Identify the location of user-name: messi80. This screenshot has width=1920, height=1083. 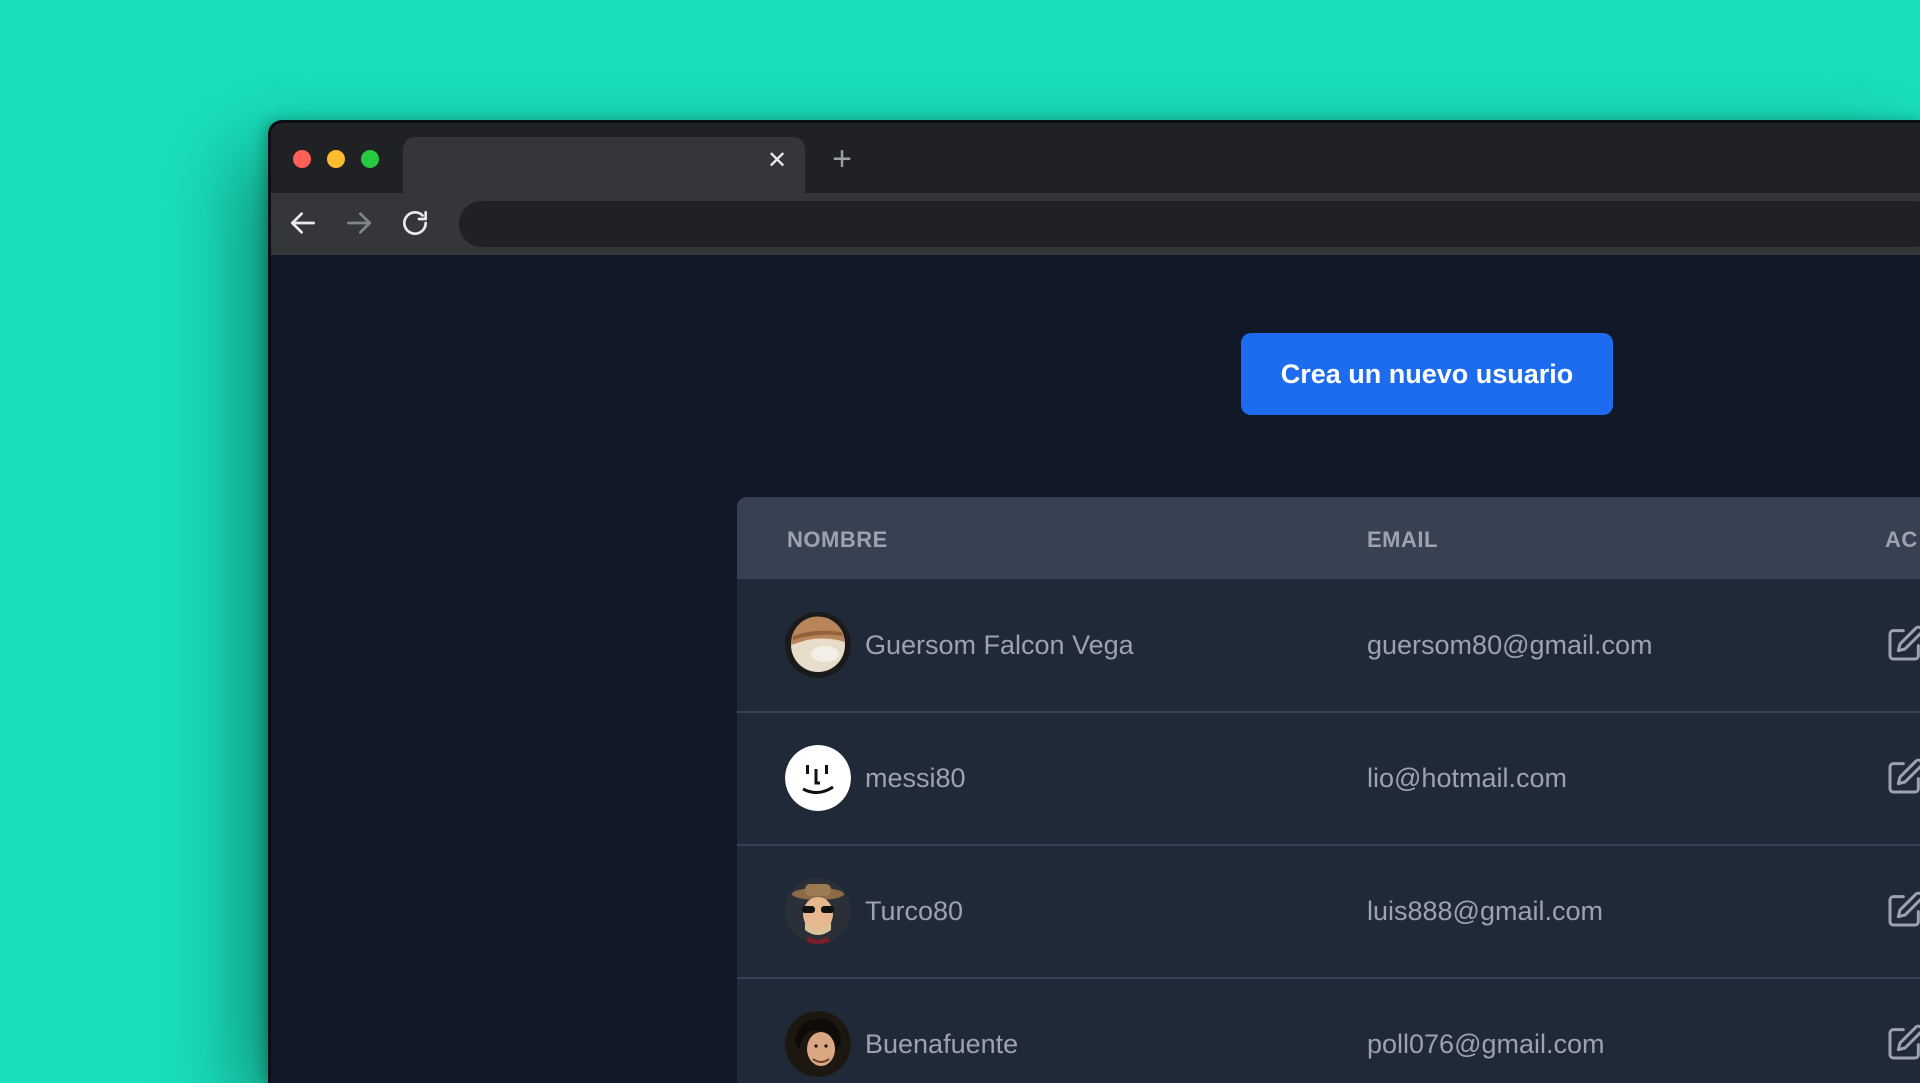
(915, 778).